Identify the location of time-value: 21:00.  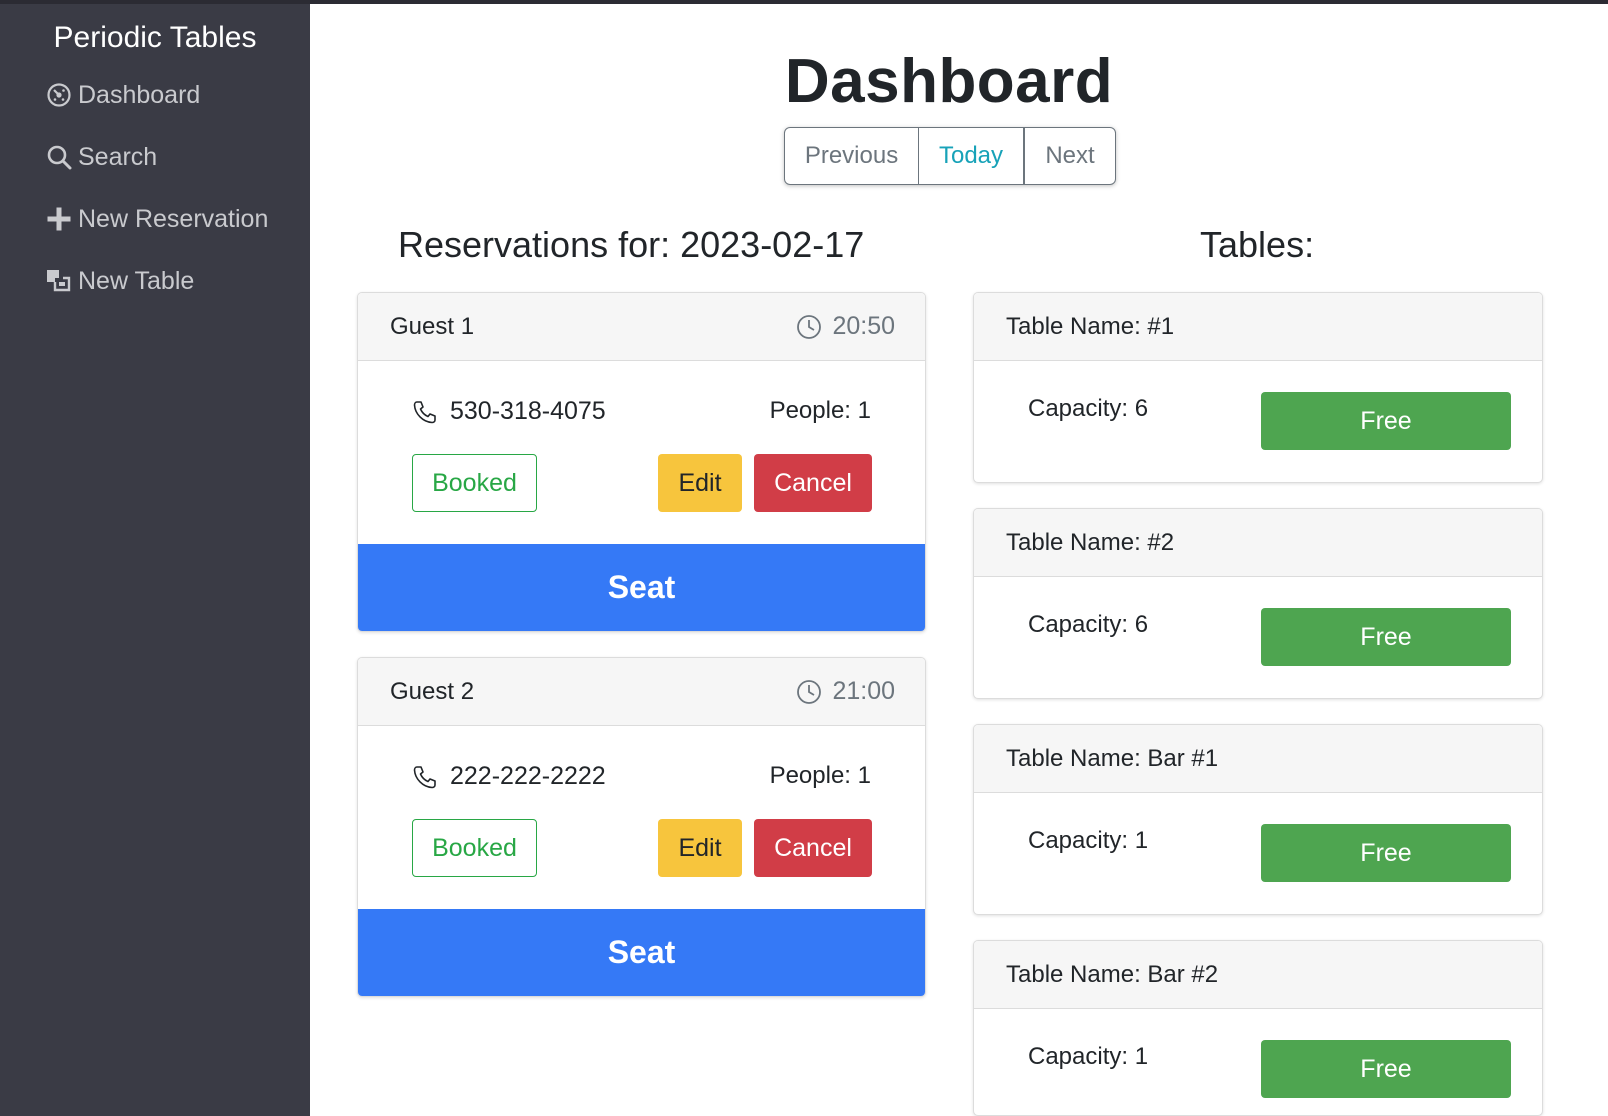
(863, 691).